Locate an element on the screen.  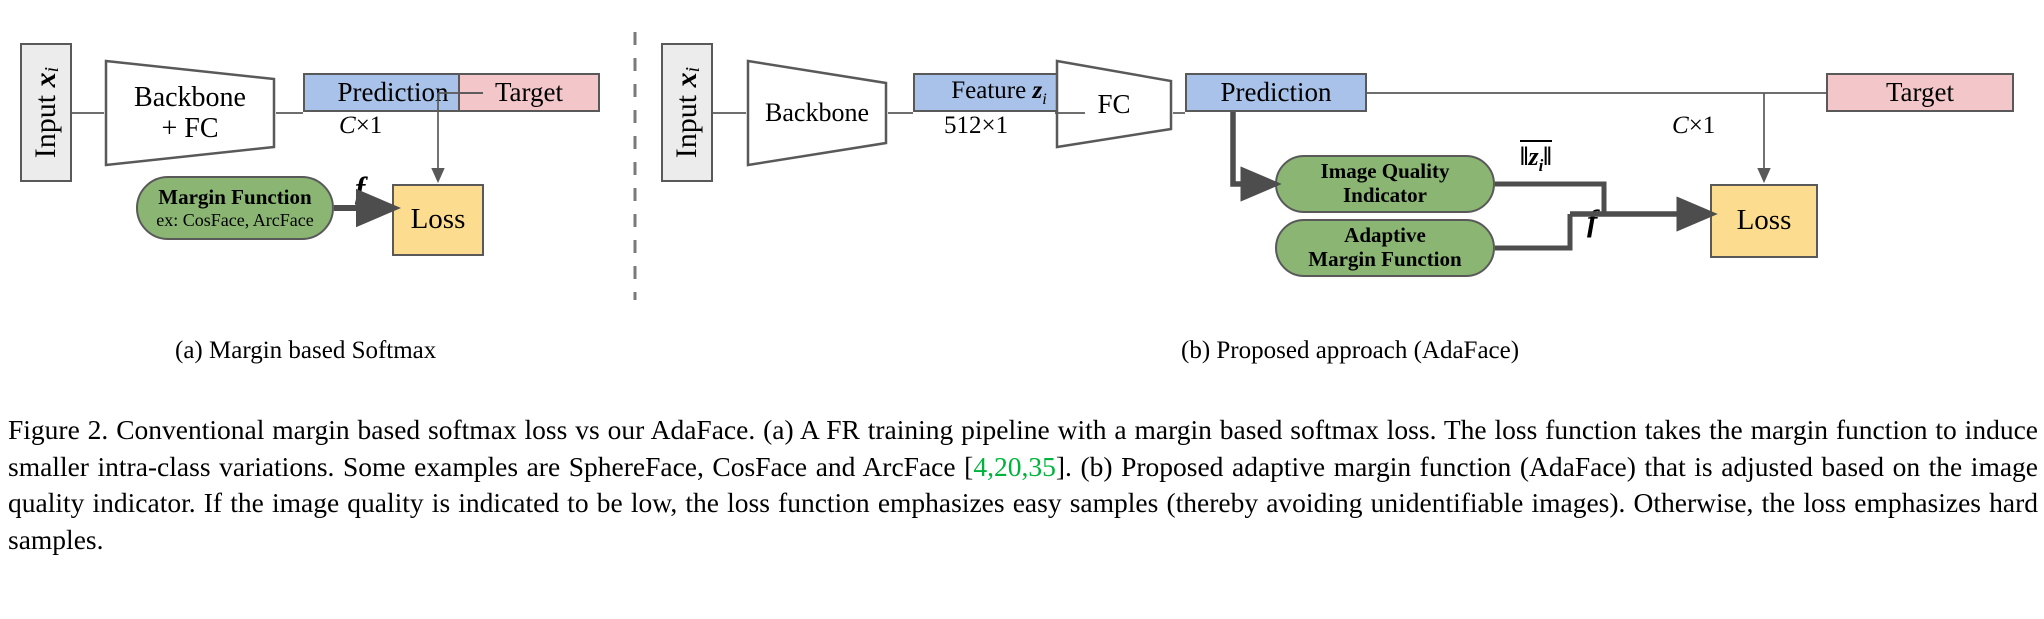
panel-b-adaptive-margin-function-pill: Adaptive Margin Function is located at coordinates (1385, 248).